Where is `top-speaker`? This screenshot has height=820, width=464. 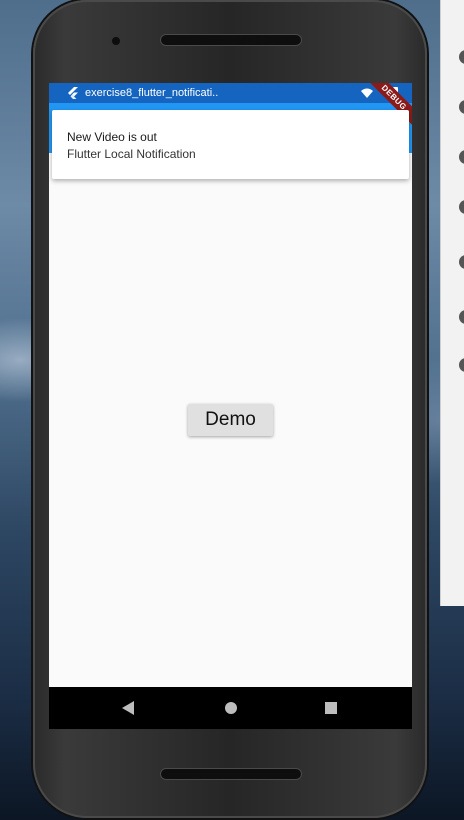
top-speaker is located at coordinates (231, 40).